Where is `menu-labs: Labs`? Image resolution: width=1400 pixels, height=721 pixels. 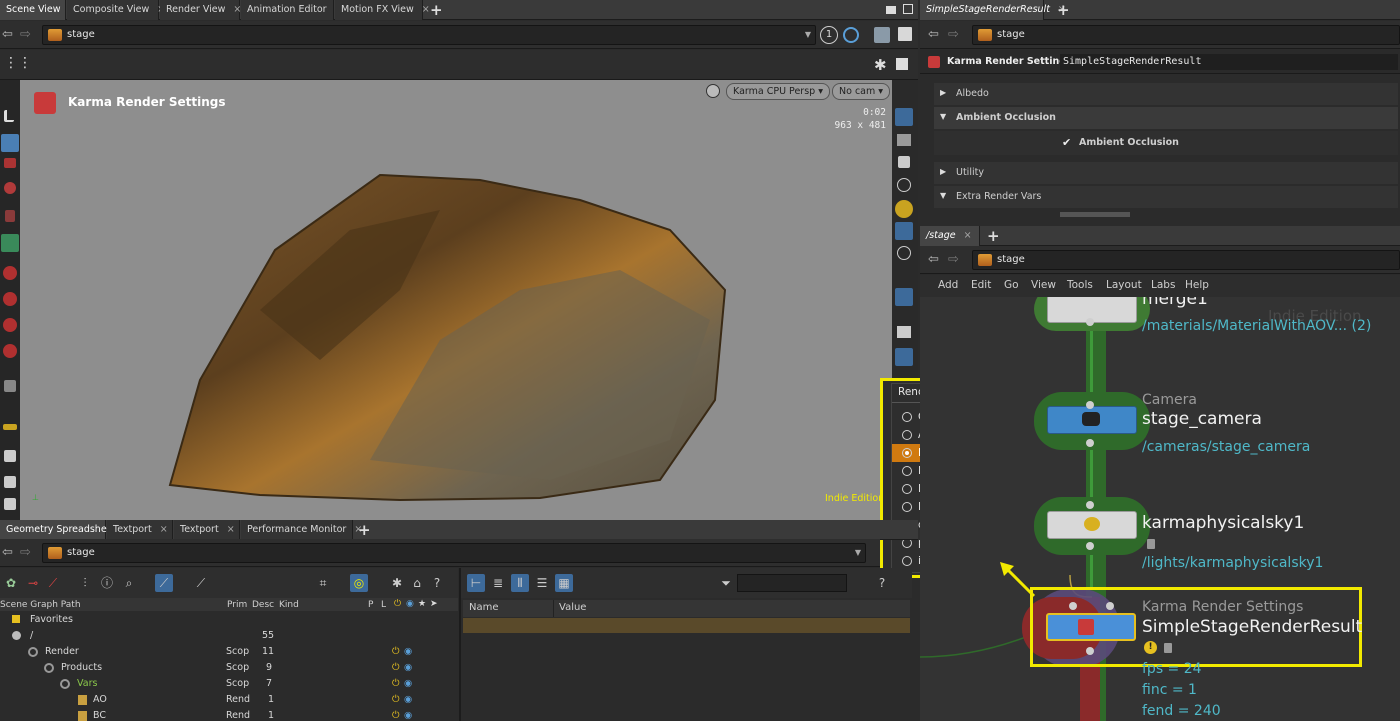
menu-labs: Labs is located at coordinates (1163, 285).